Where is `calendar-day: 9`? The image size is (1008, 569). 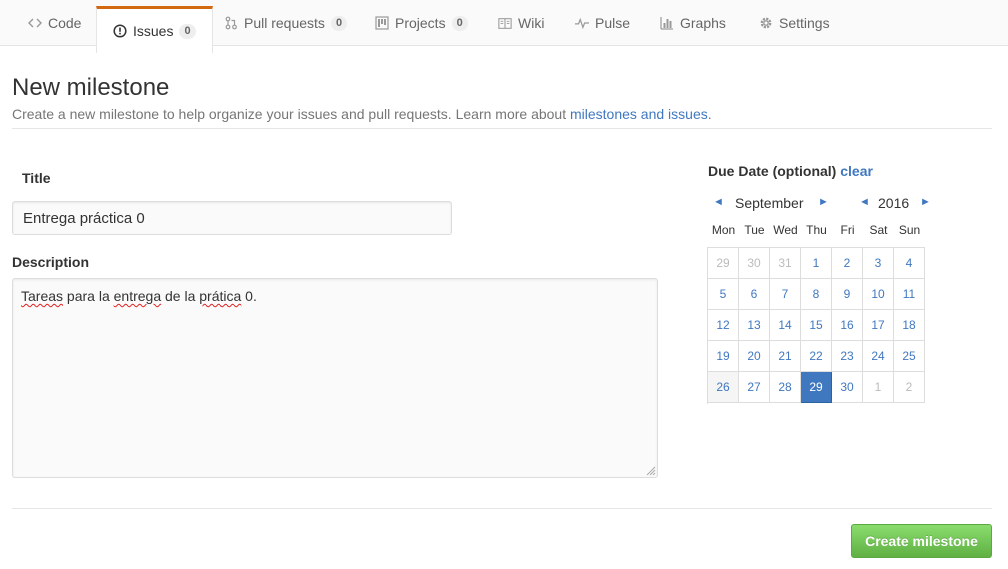 calendar-day: 9 is located at coordinates (847, 294).